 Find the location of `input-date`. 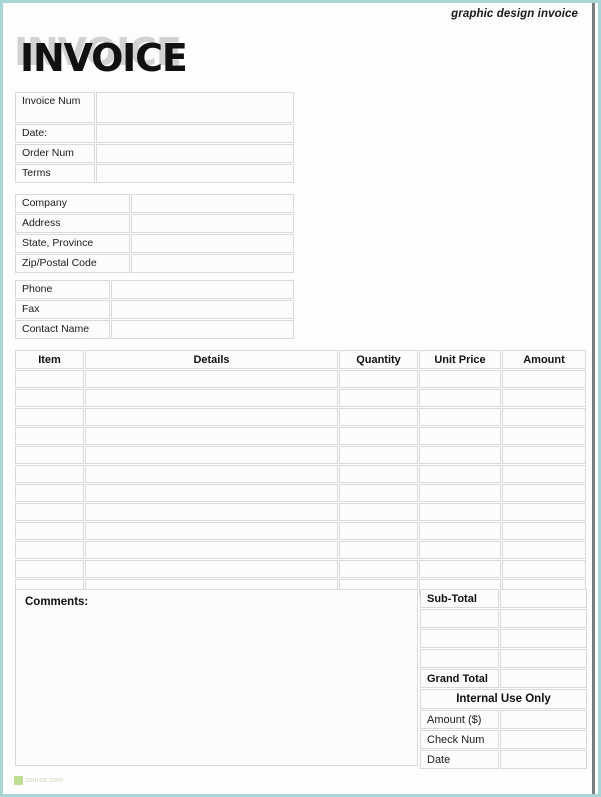

input-date is located at coordinates (195, 133).